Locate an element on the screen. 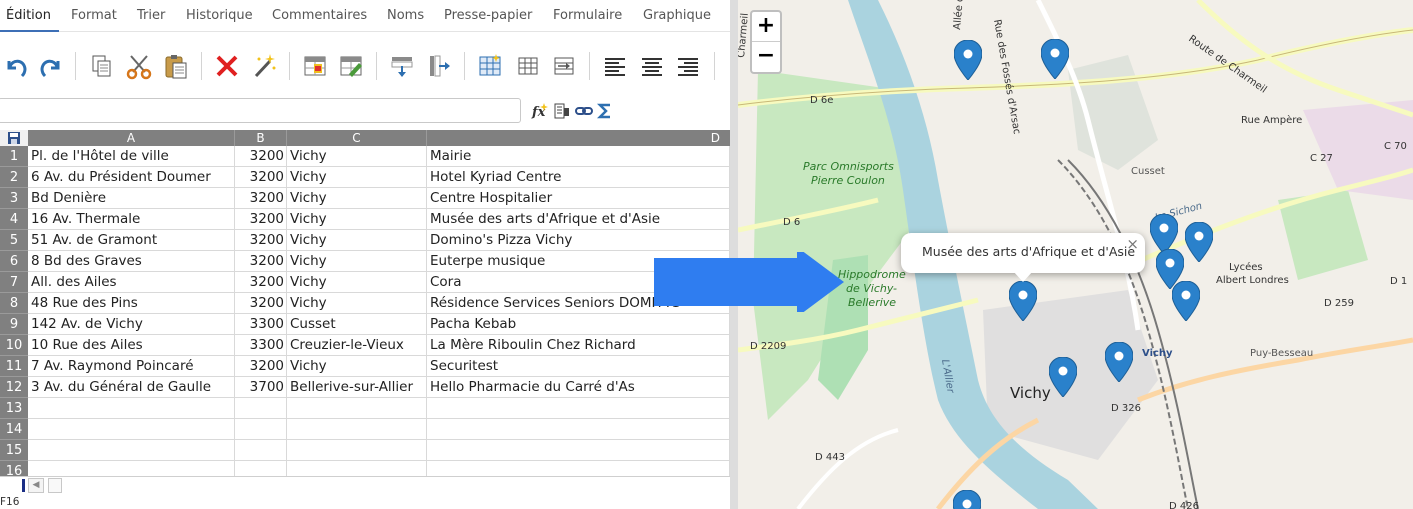 The image size is (1413, 509). cell-a: All. des Ailes is located at coordinates (131, 282).